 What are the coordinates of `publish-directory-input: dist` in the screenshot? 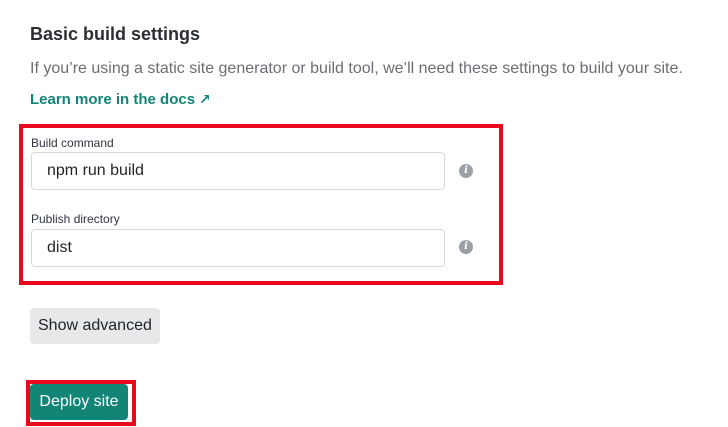 It's located at (238, 248).